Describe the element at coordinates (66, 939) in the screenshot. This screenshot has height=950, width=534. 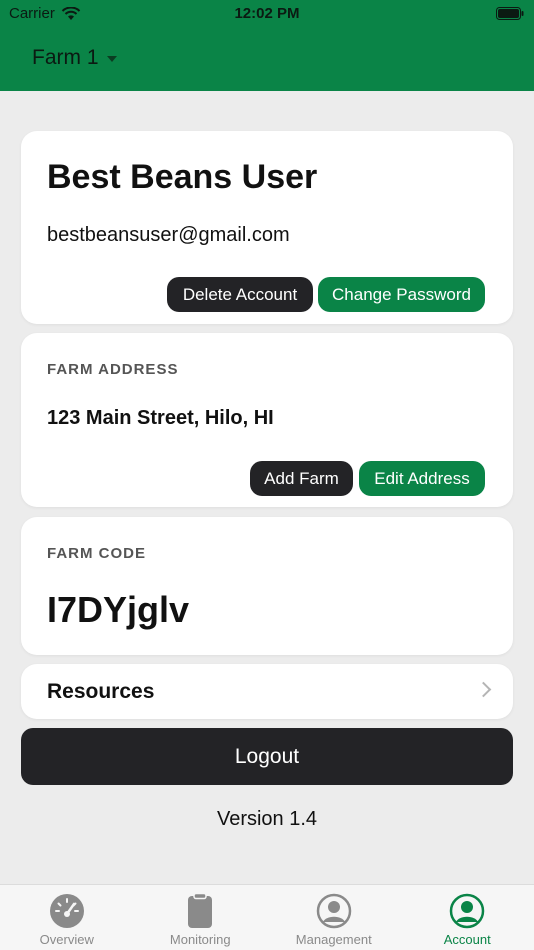
I see `tab-label-overview: Overview` at that location.